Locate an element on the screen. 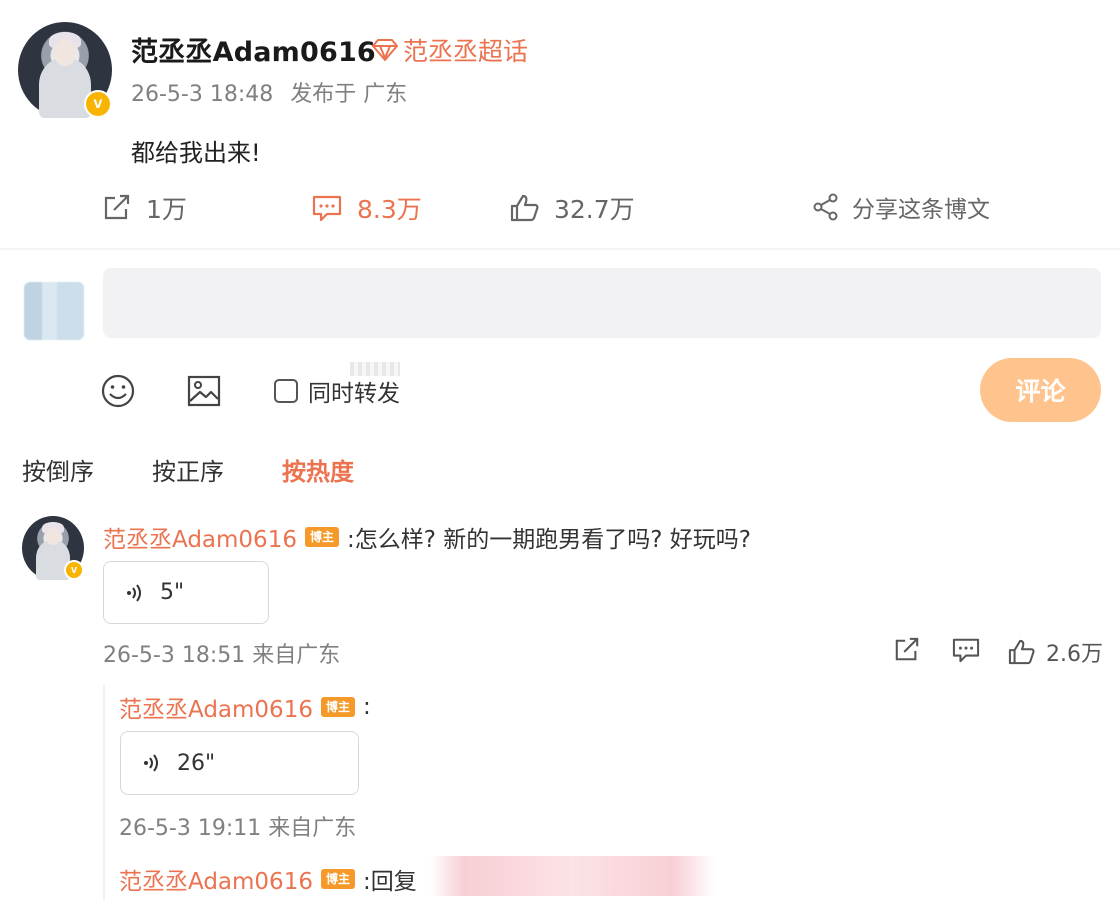 The height and width of the screenshot is (900, 1120). sort-tab-reverse: 按倒序 is located at coordinates (58, 469).